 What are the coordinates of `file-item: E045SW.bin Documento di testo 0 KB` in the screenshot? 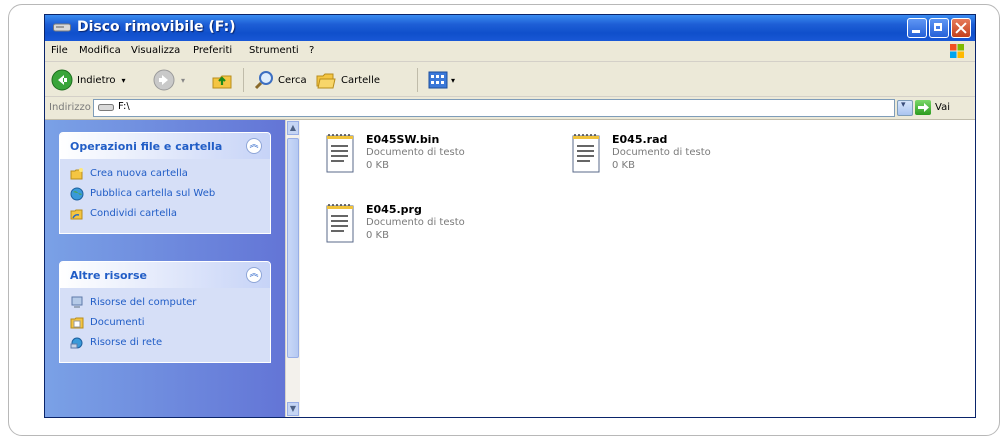 It's located at (434, 158).